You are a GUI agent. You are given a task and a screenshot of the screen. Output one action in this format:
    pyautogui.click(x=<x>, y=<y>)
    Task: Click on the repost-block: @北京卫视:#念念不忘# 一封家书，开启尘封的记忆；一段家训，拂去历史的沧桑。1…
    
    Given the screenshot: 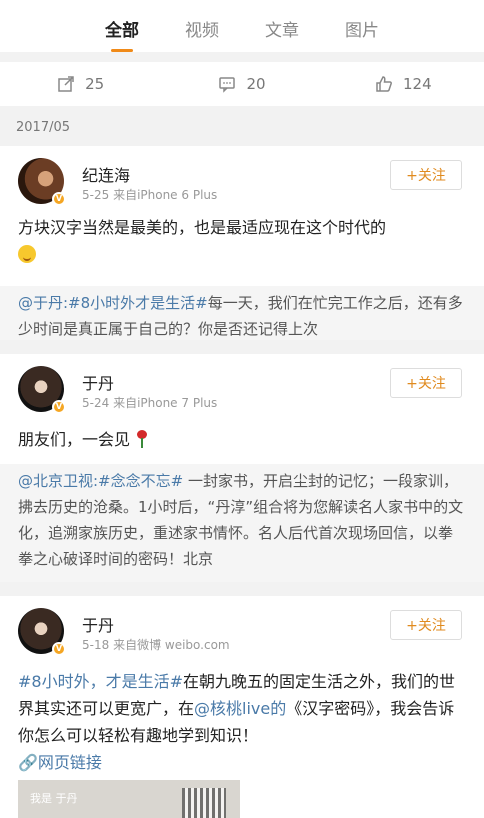 What is the action you would take?
    pyautogui.click(x=242, y=523)
    